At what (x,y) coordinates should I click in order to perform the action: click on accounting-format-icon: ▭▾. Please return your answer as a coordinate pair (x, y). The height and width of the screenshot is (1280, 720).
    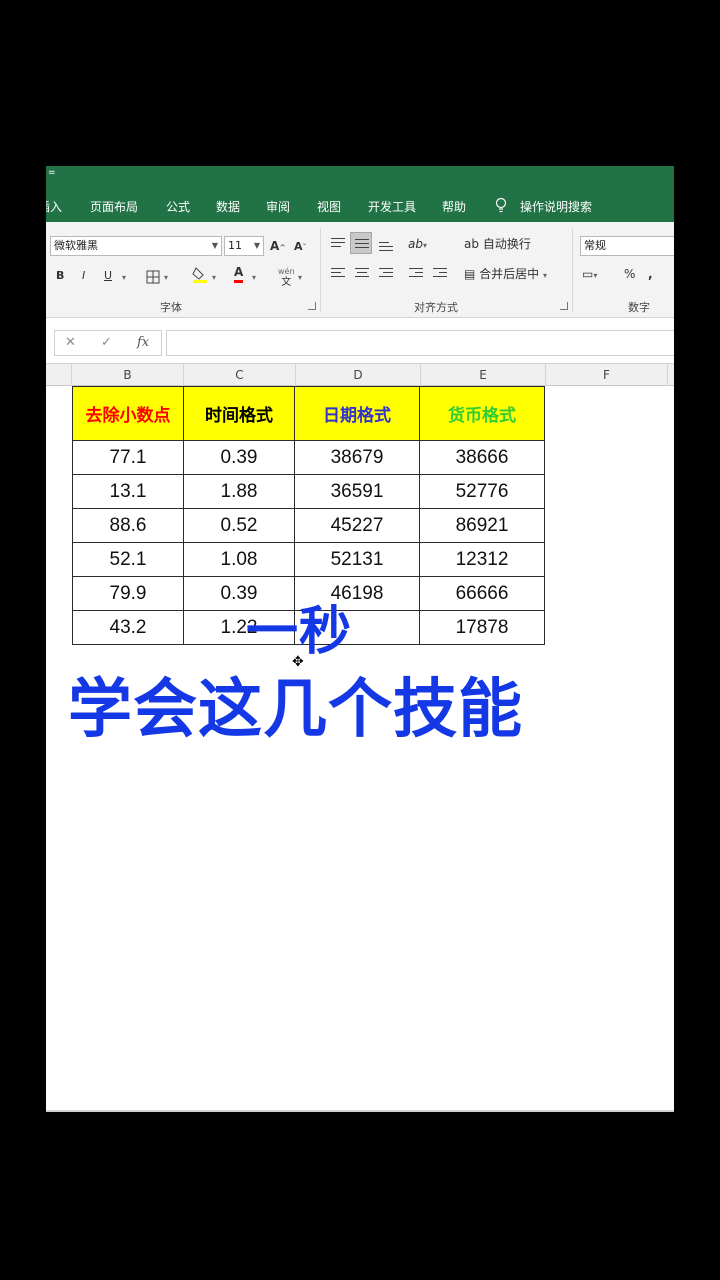
    Looking at the image, I should click on (589, 275).